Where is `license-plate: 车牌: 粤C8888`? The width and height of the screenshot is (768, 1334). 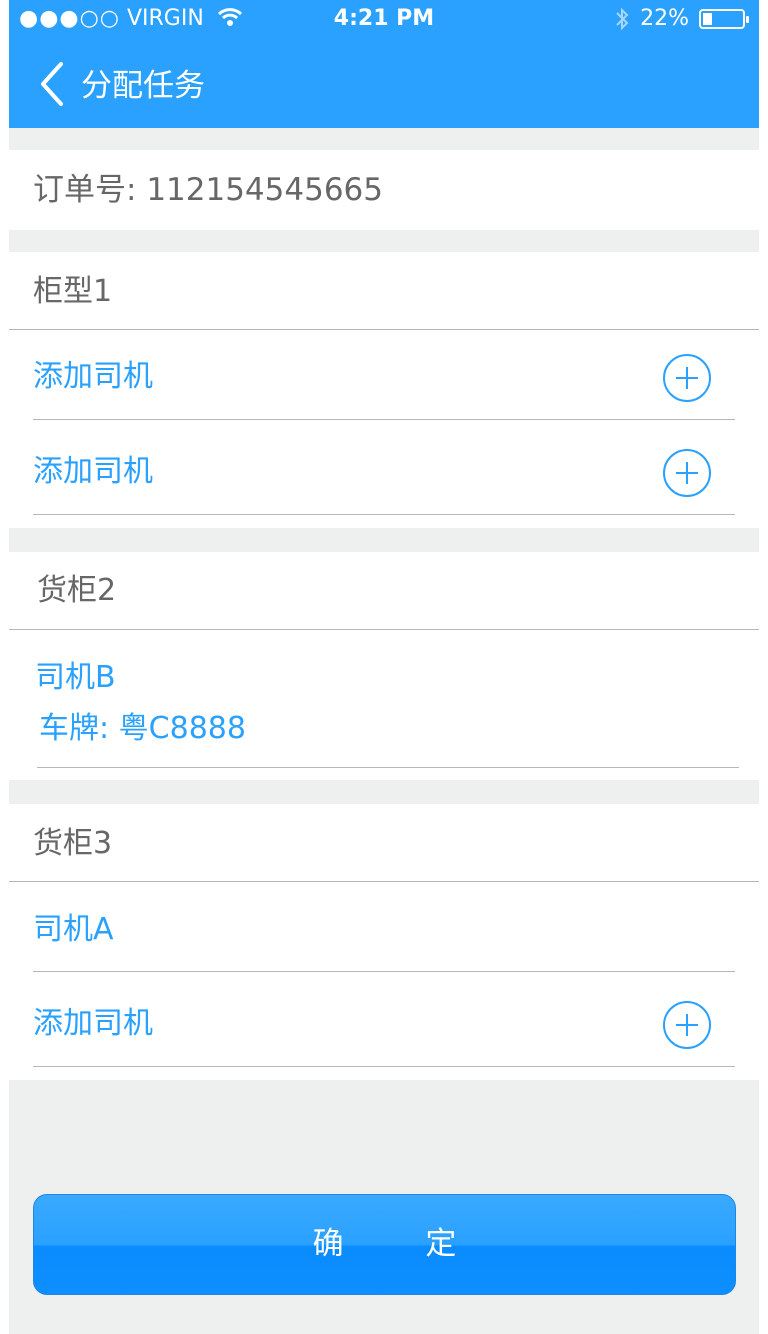 license-plate: 车牌: 粤C8888 is located at coordinates (142, 729).